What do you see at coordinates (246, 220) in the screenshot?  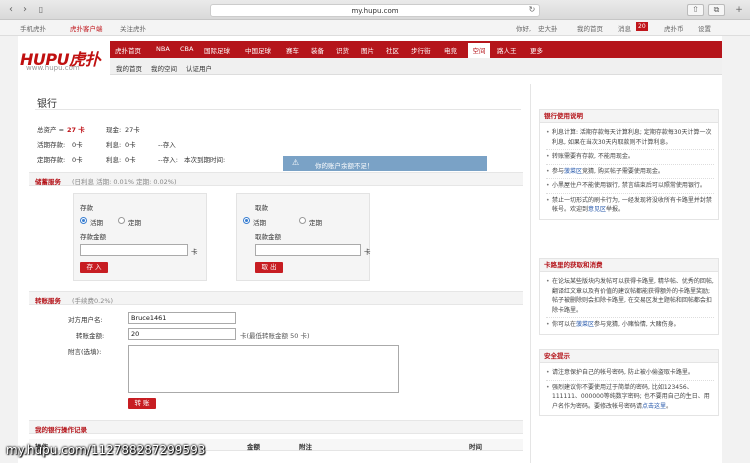 I see `withdraw-current-radio` at bounding box center [246, 220].